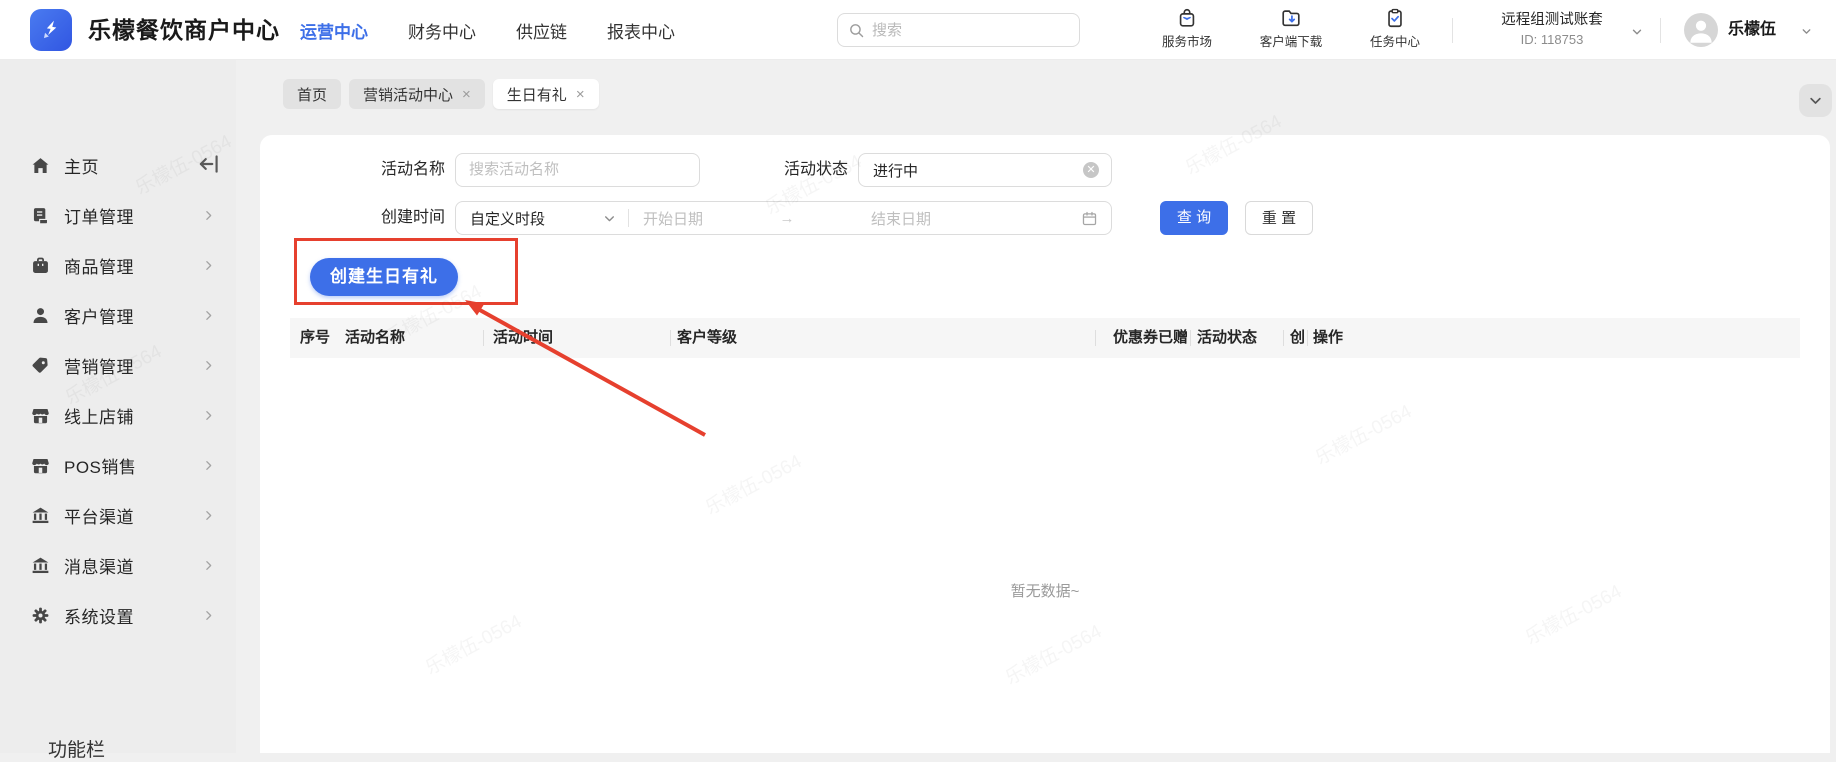 Image resolution: width=1836 pixels, height=762 pixels. Describe the element at coordinates (40, 165) in the screenshot. I see `home-icon` at that location.